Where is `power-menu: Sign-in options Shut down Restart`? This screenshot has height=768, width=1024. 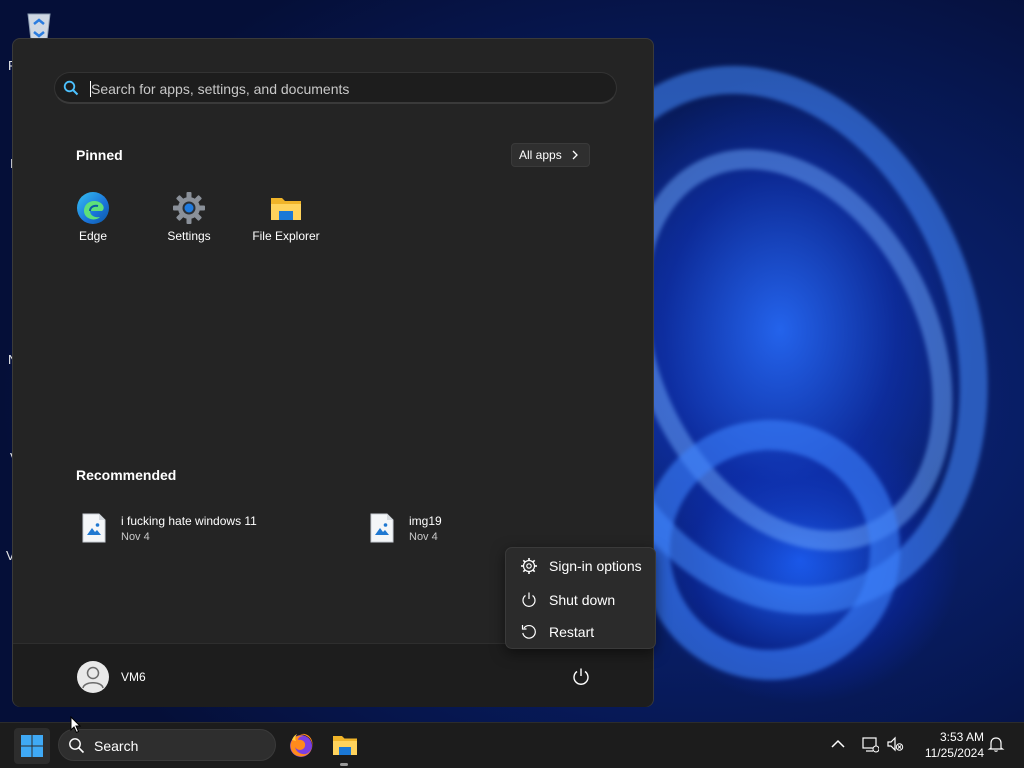
power-menu: Sign-in options Shut down Restart is located at coordinates (580, 598).